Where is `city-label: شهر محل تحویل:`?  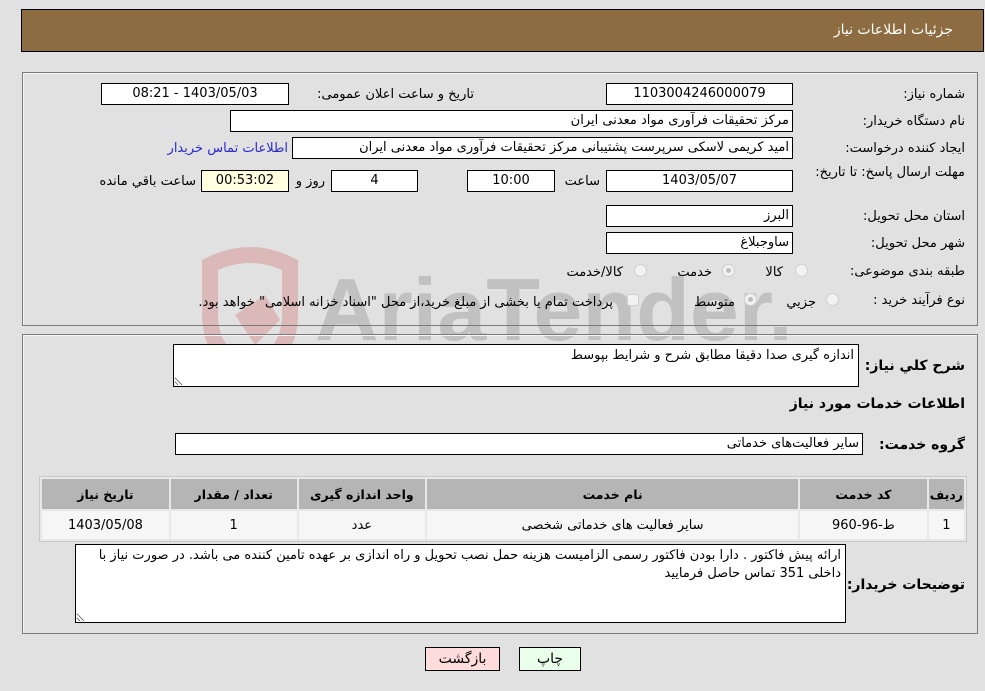 city-label: شهر محل تحویل: is located at coordinates (917, 243).